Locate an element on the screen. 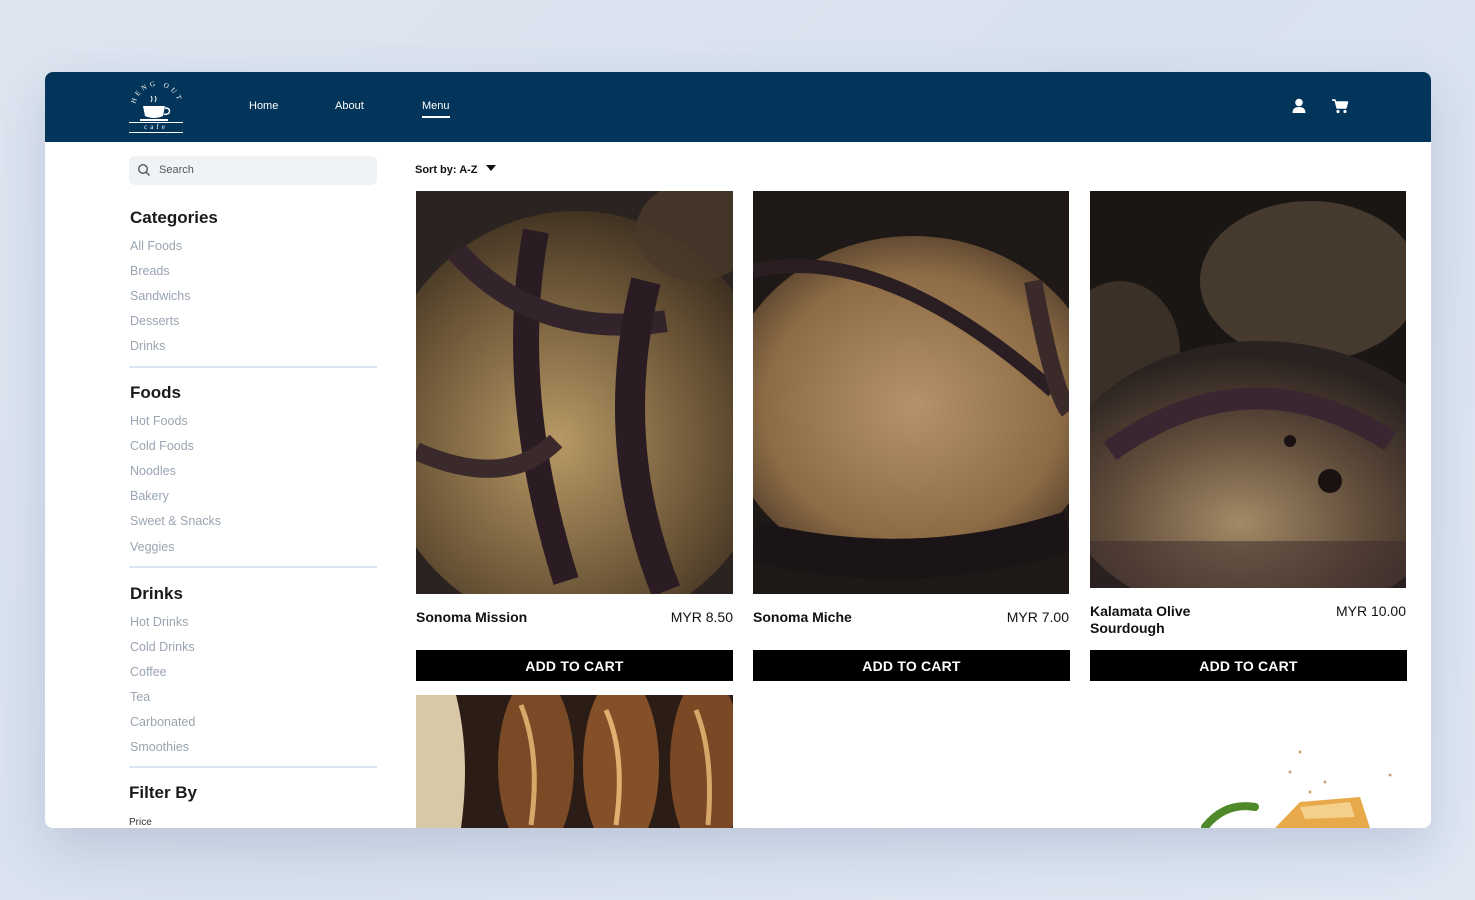  food-veggies: Veggies is located at coordinates (152, 547).